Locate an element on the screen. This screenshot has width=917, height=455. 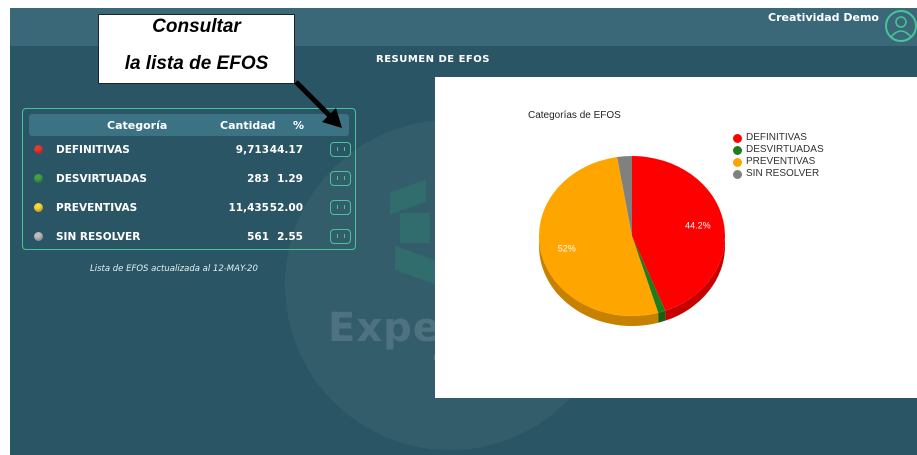
percent-value: 2.55 is located at coordinates (290, 237).